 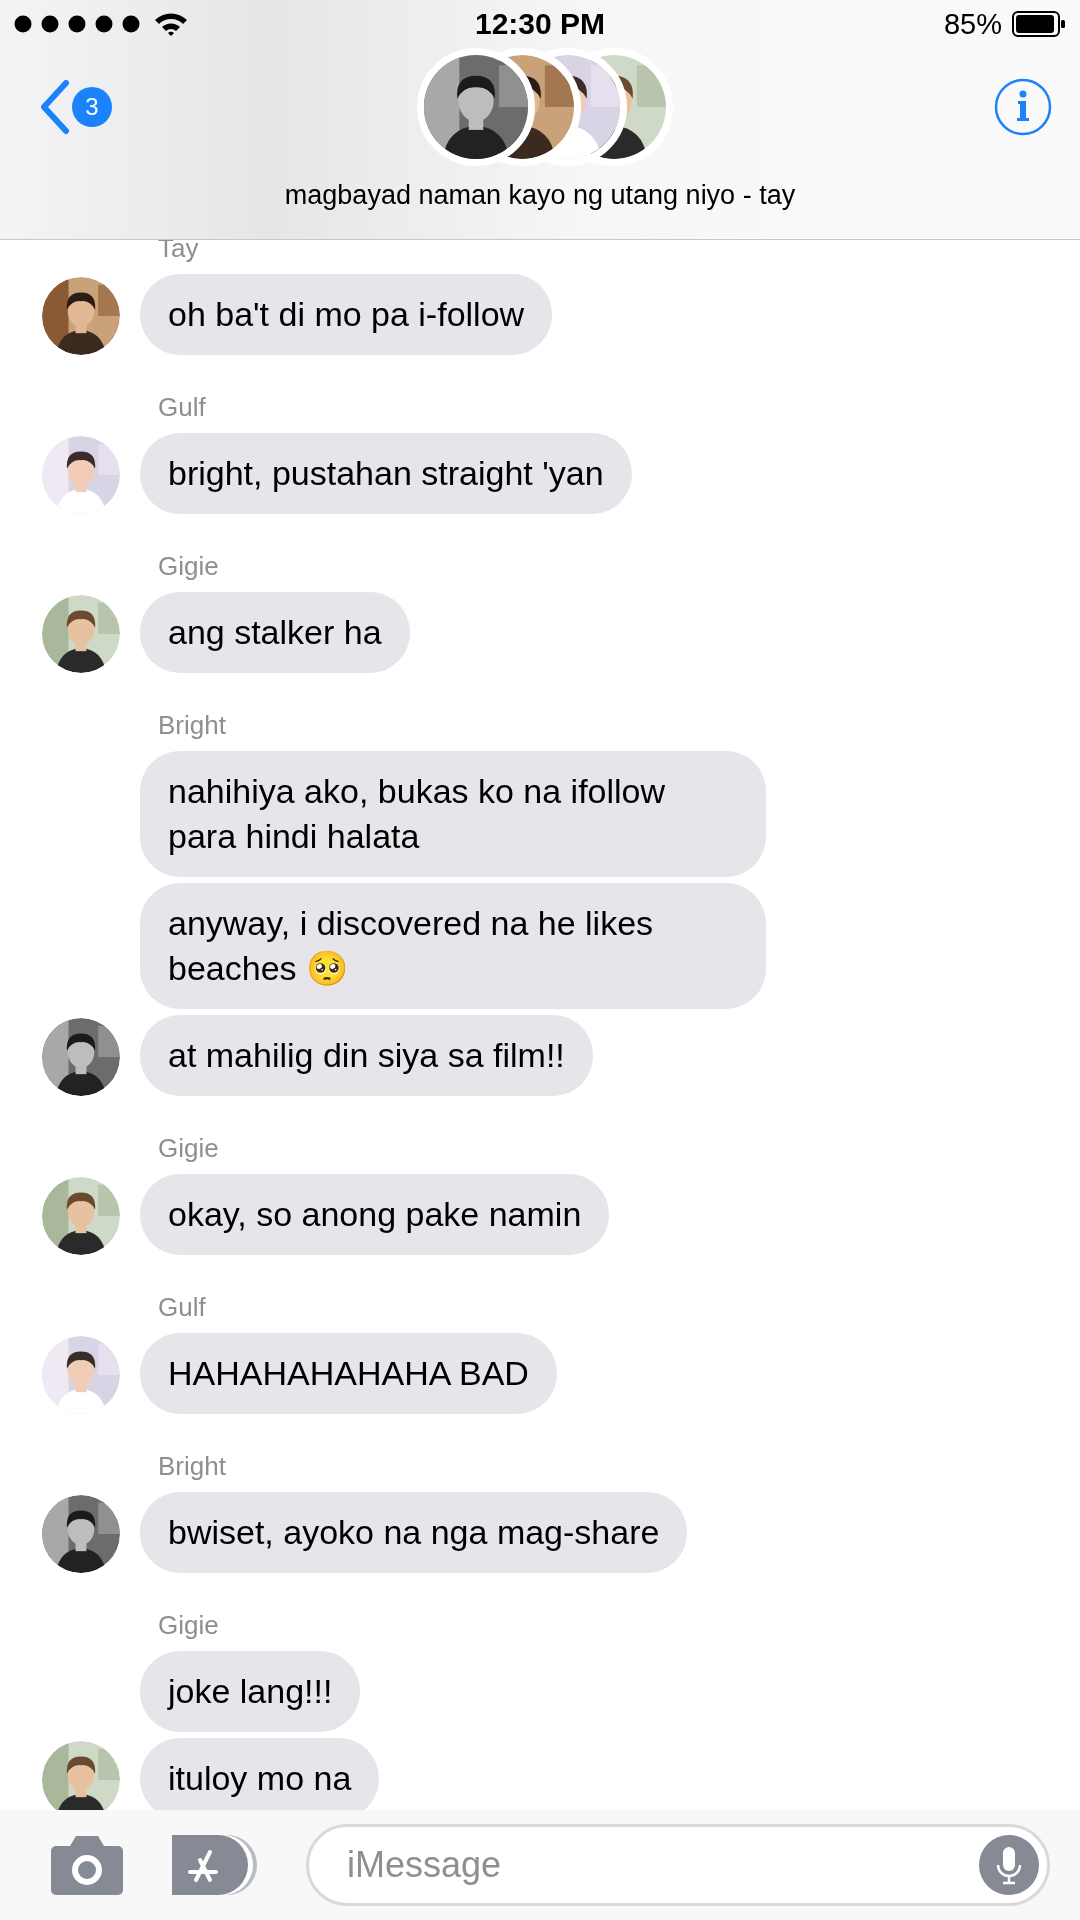 I want to click on sender-name: Tay, so click(x=178, y=252).